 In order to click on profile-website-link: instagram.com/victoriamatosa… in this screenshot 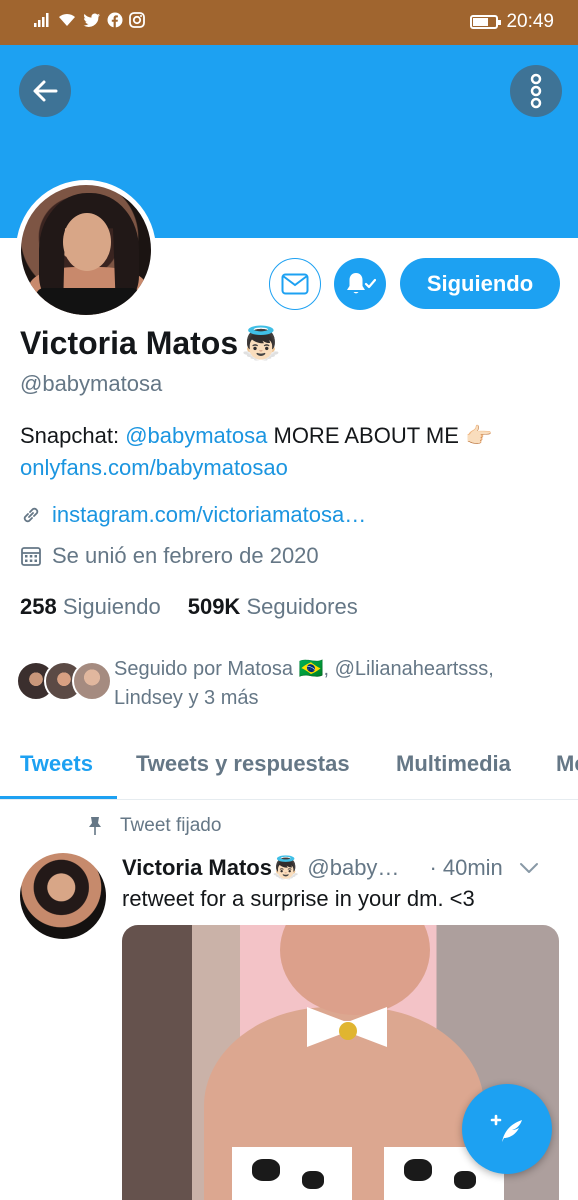, I will do `click(209, 515)`.